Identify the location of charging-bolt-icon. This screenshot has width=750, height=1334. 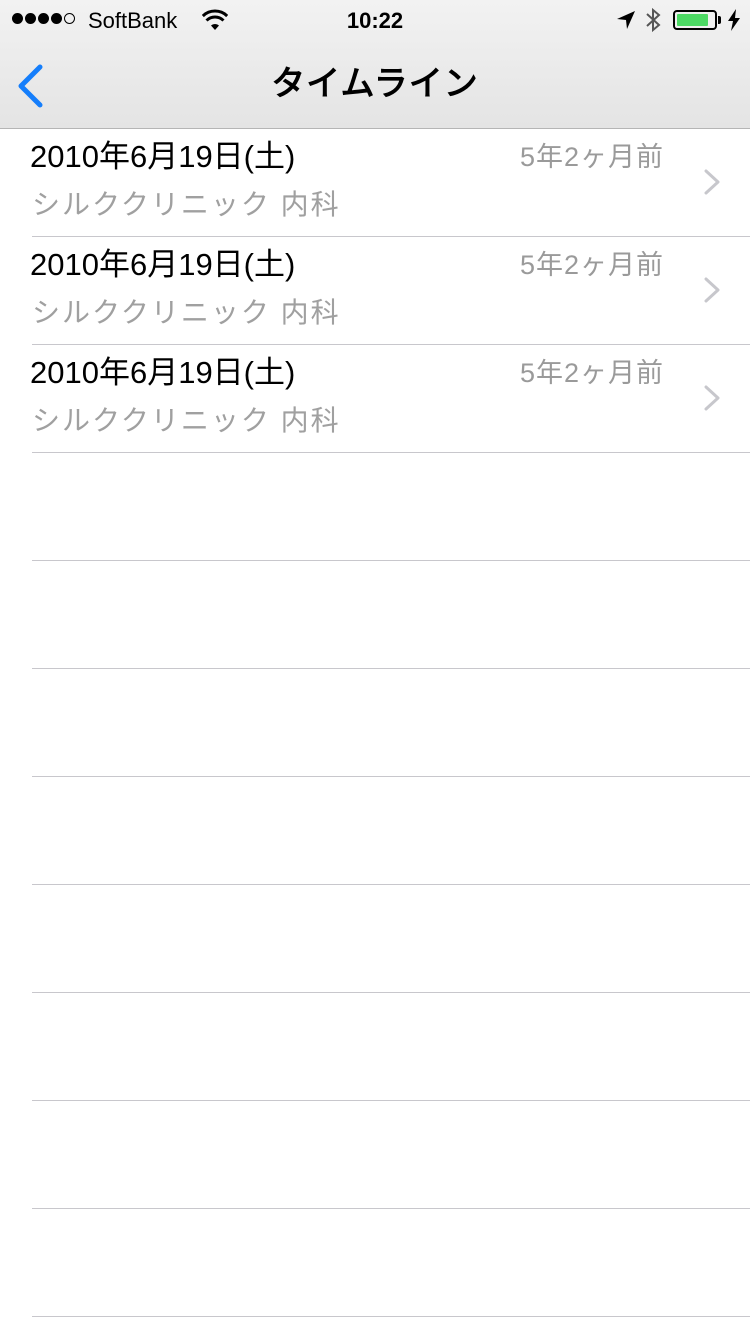
(734, 20).